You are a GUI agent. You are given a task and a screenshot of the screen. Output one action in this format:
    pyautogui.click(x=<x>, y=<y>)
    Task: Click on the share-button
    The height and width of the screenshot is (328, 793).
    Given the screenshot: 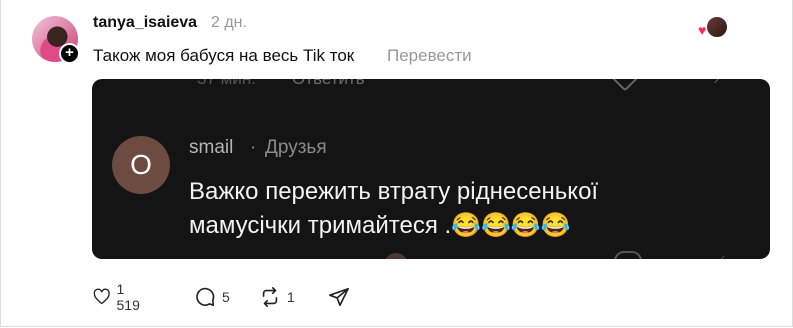 What is the action you would take?
    pyautogui.click(x=339, y=297)
    